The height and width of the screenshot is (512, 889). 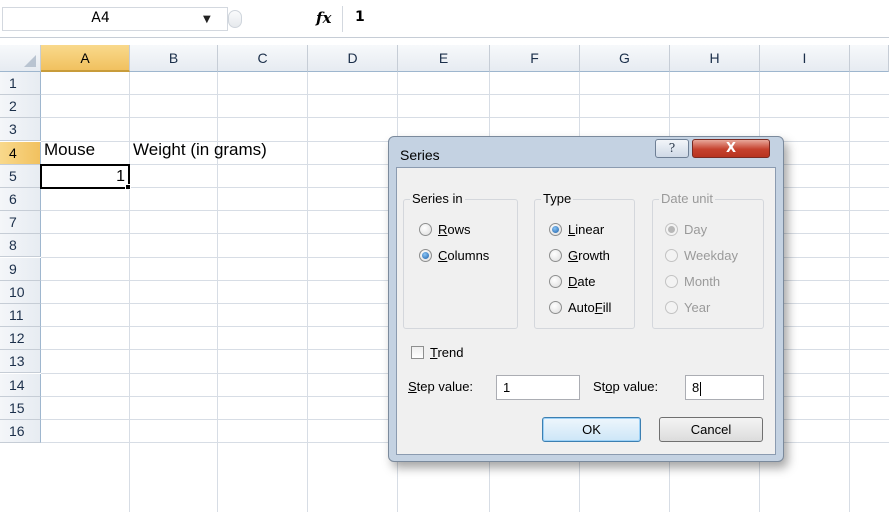 I want to click on radio-columns: Columns, so click(x=454, y=255).